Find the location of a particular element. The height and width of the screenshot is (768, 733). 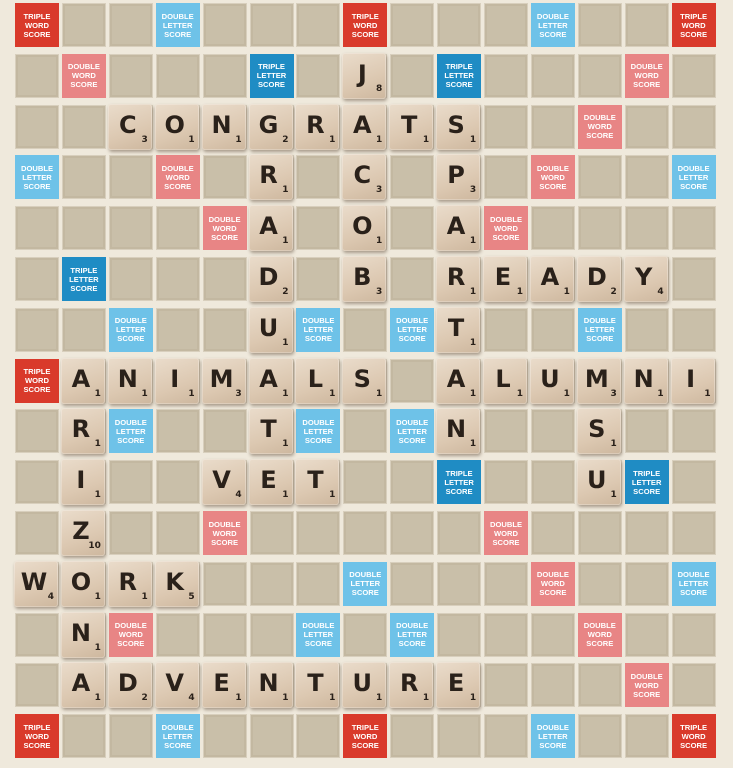

triple-letter-square: TRIPLE LETTER SCORE is located at coordinates (646, 482).